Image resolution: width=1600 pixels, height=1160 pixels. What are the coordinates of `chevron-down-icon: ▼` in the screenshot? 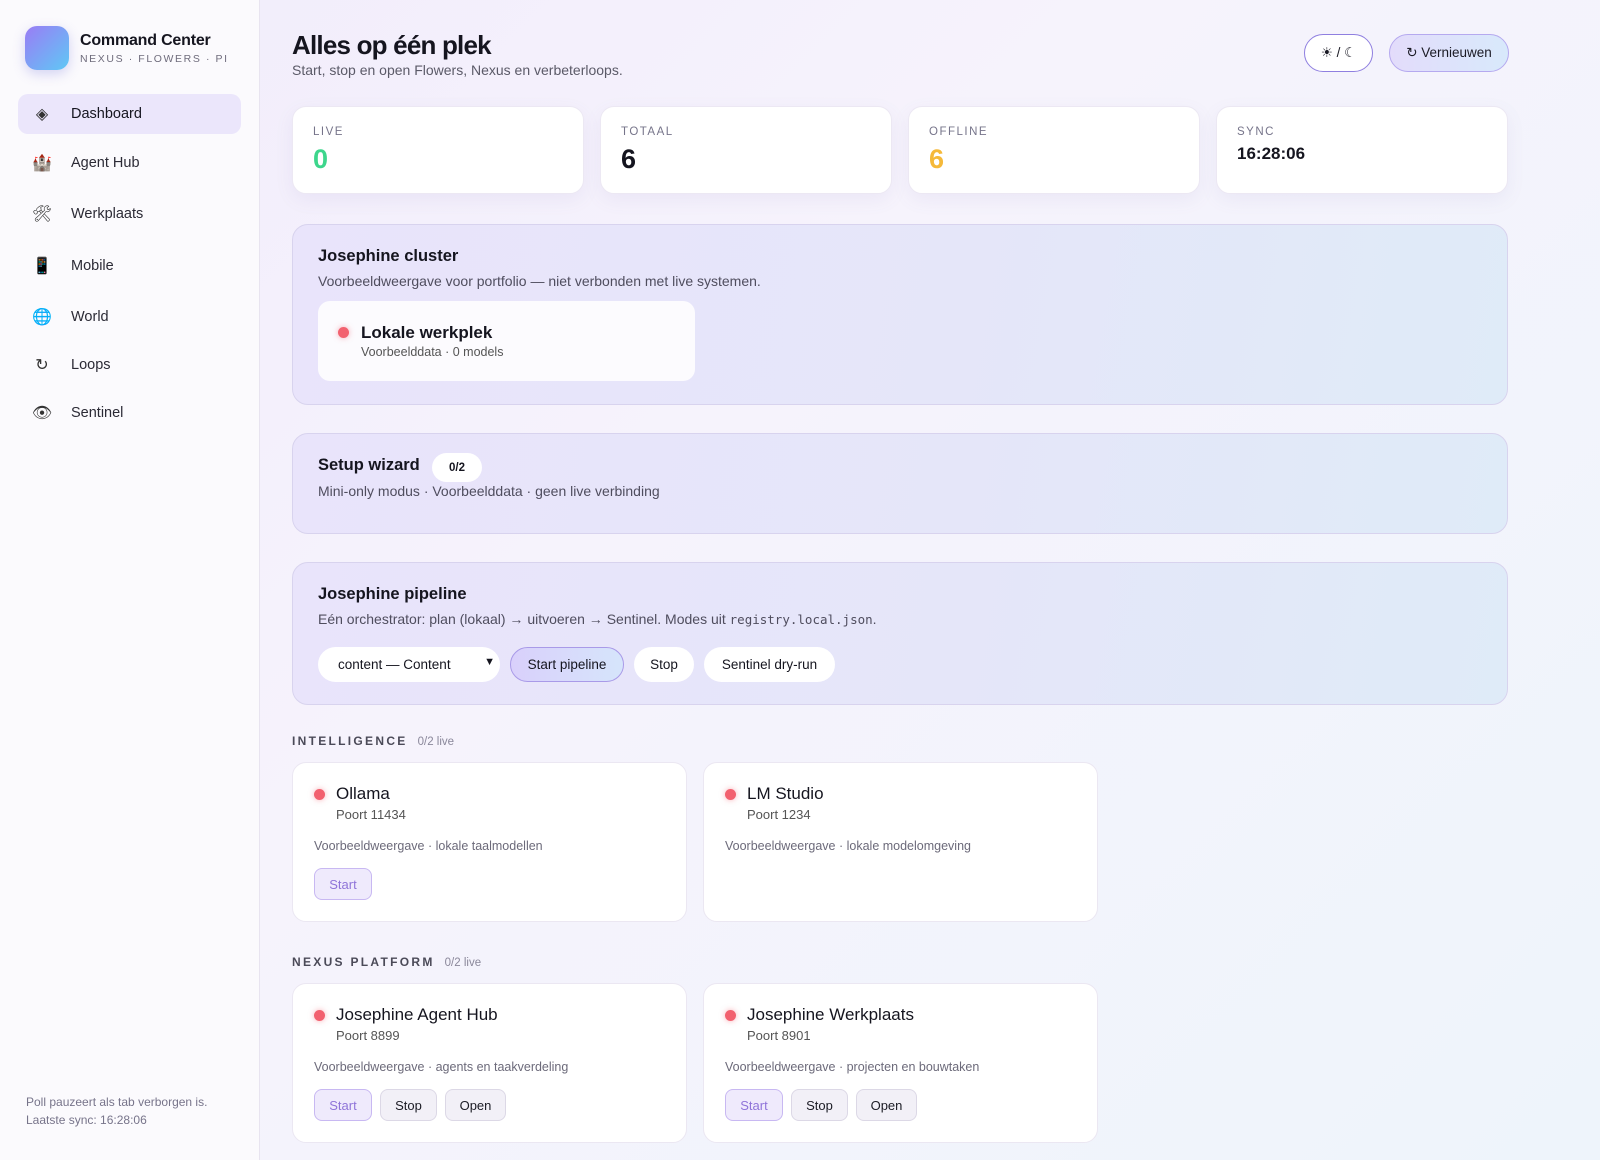 It's located at (489, 662).